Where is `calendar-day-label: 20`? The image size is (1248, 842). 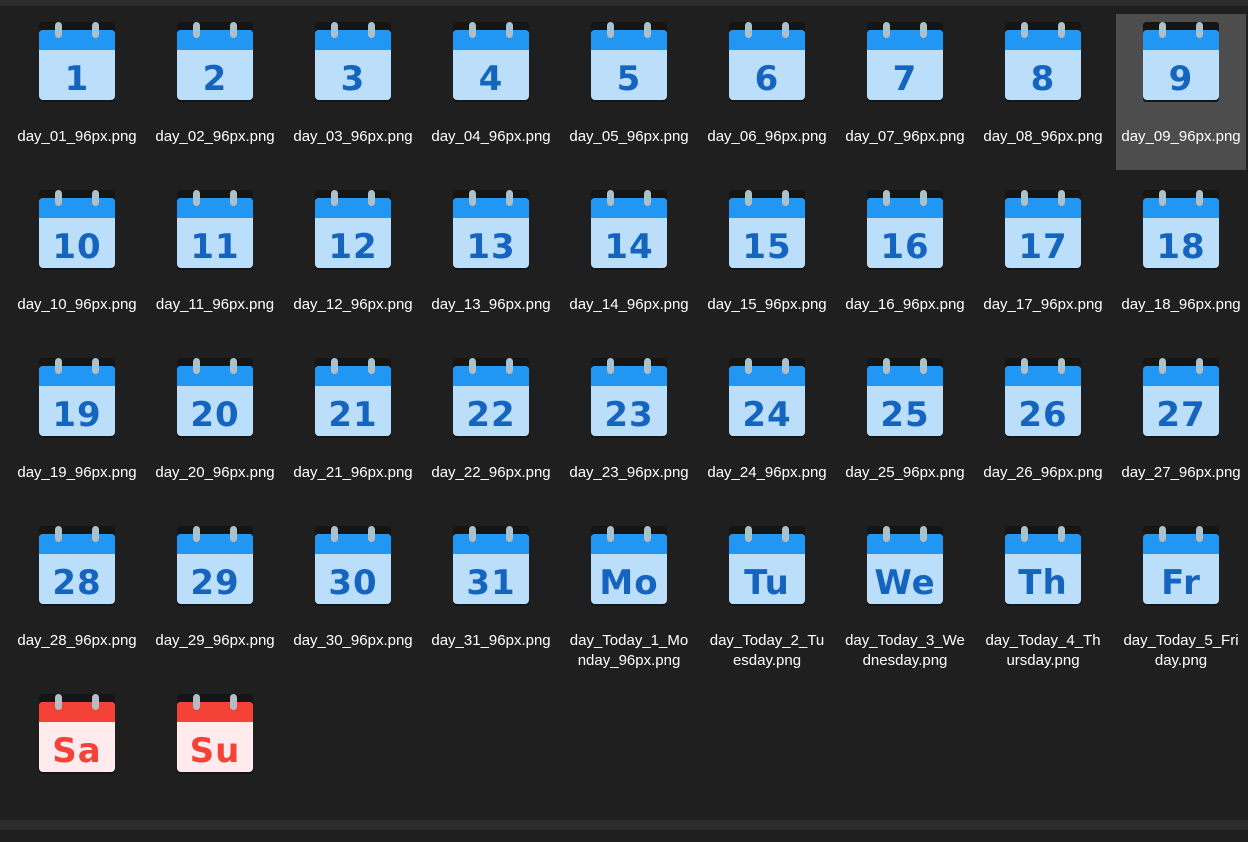
calendar-day-label: 20 is located at coordinates (215, 415).